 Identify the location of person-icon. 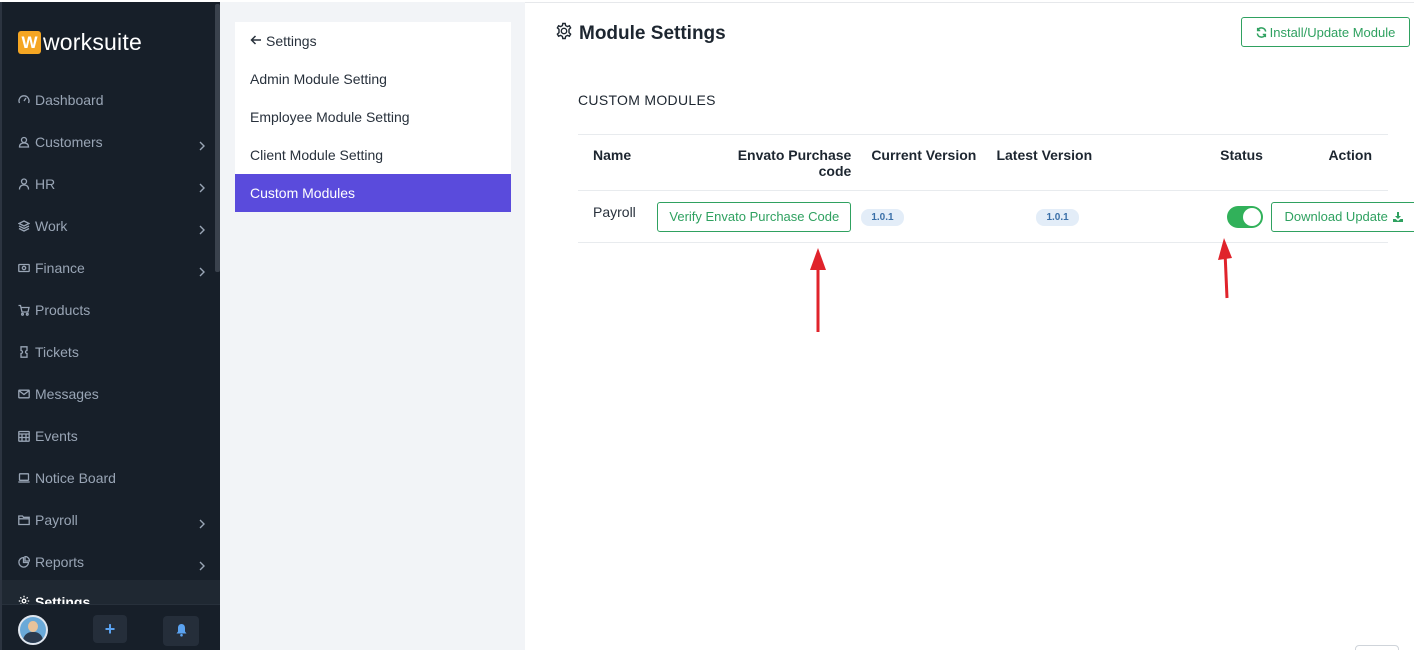
(25, 184).